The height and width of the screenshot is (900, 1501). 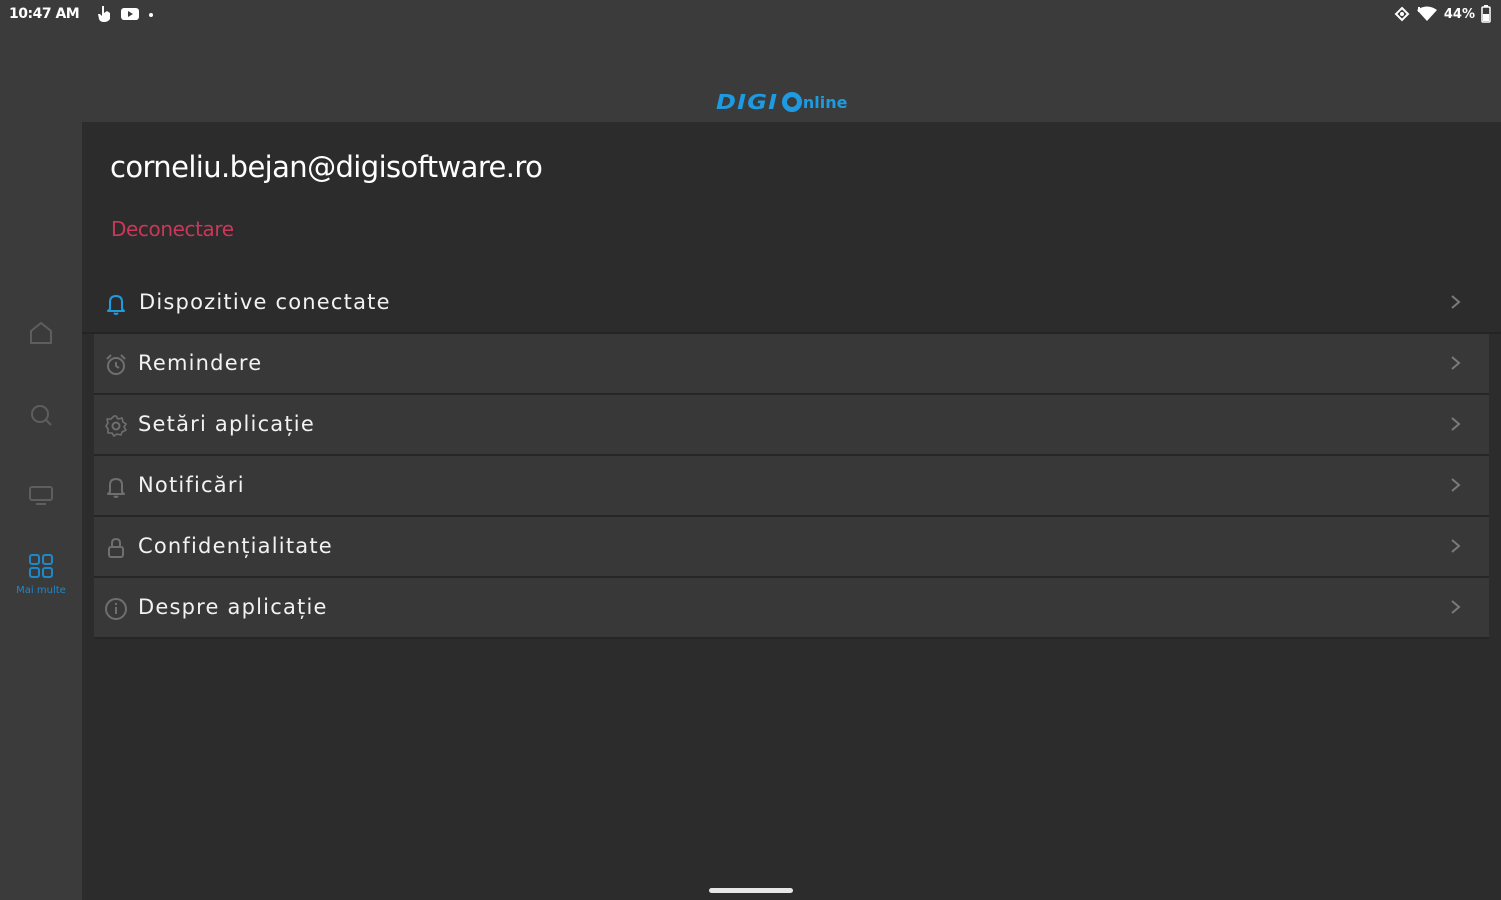 I want to click on menu-item-privacy: Confidențialitate, so click(x=791, y=547).